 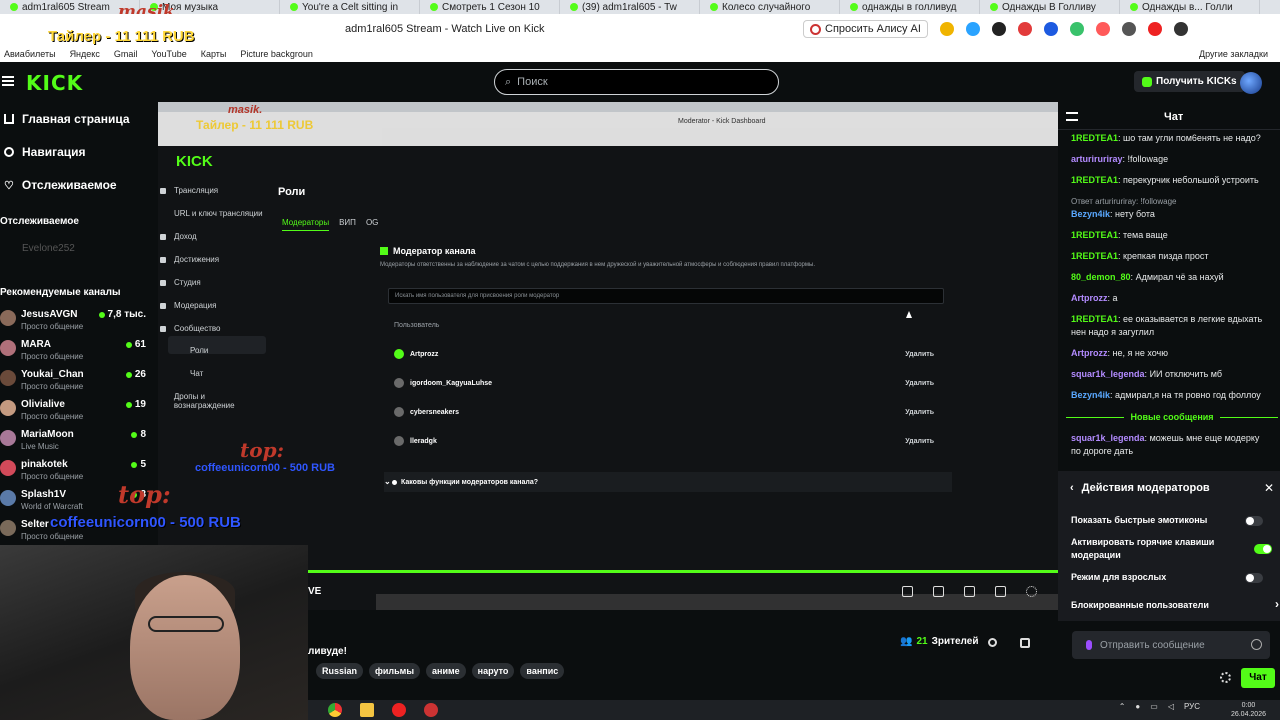 What do you see at coordinates (1189, 81) in the screenshot?
I see `get-kicks-button: Получить KICKs` at bounding box center [1189, 81].